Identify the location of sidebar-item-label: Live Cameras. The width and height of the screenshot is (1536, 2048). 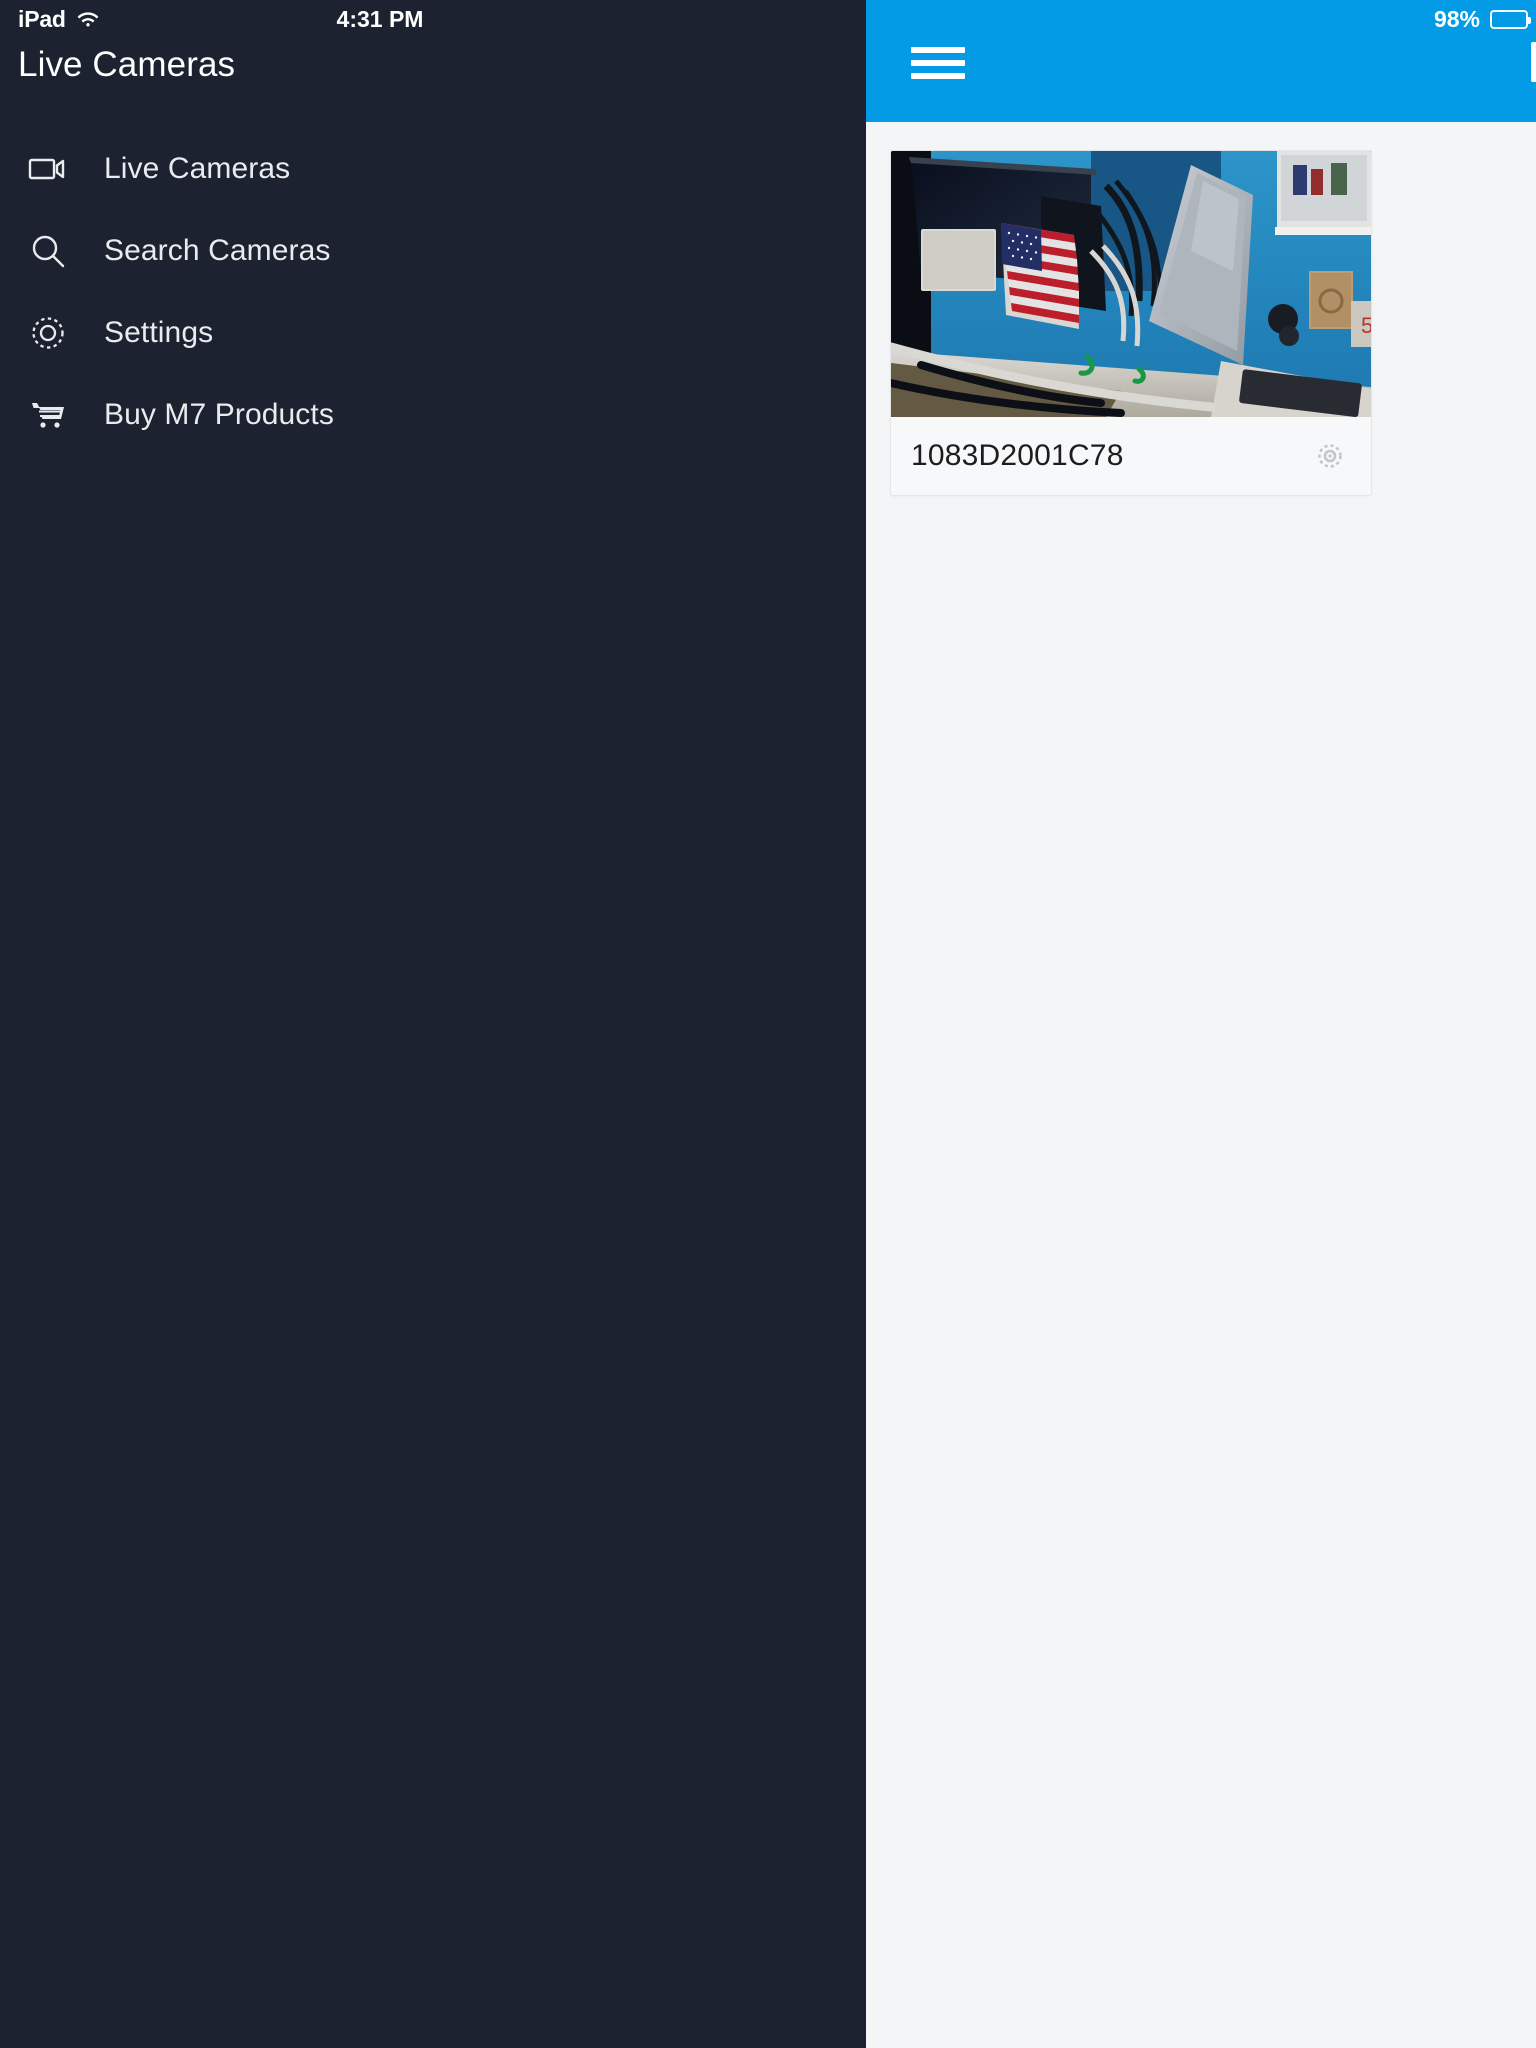
(197, 168).